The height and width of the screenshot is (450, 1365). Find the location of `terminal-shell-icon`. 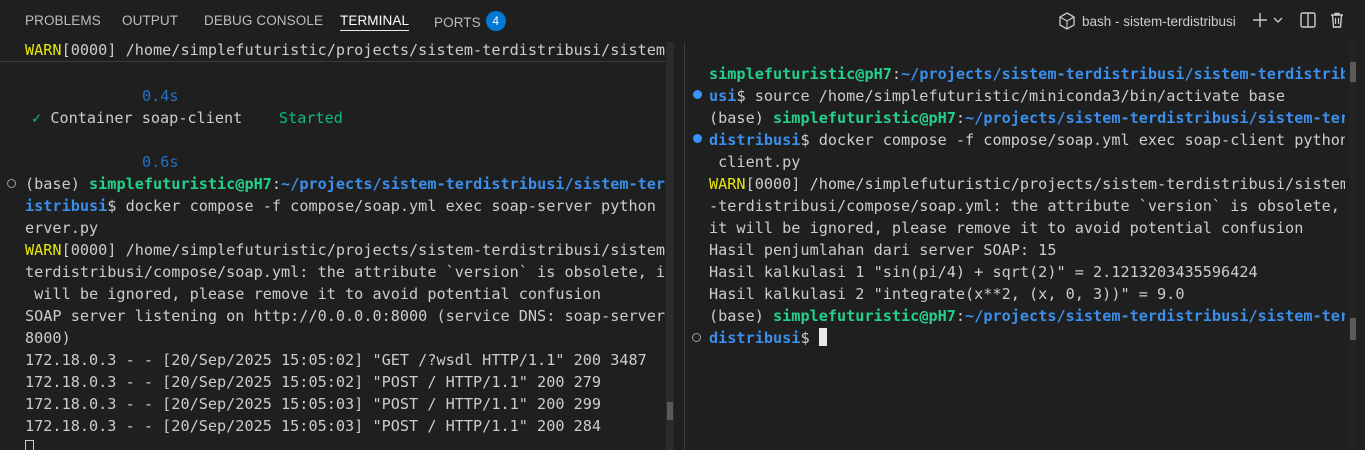

terminal-shell-icon is located at coordinates (1067, 22).